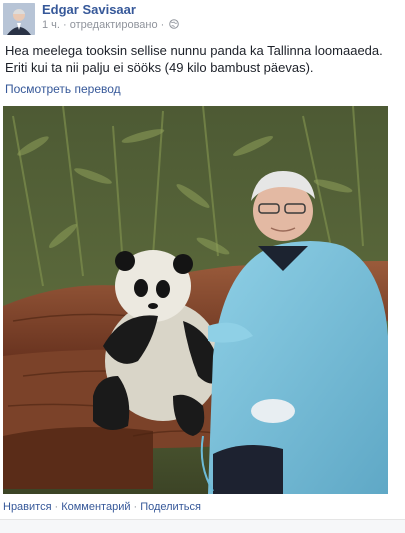  What do you see at coordinates (95, 507) in the screenshot?
I see `comment-link: Комментарий` at bounding box center [95, 507].